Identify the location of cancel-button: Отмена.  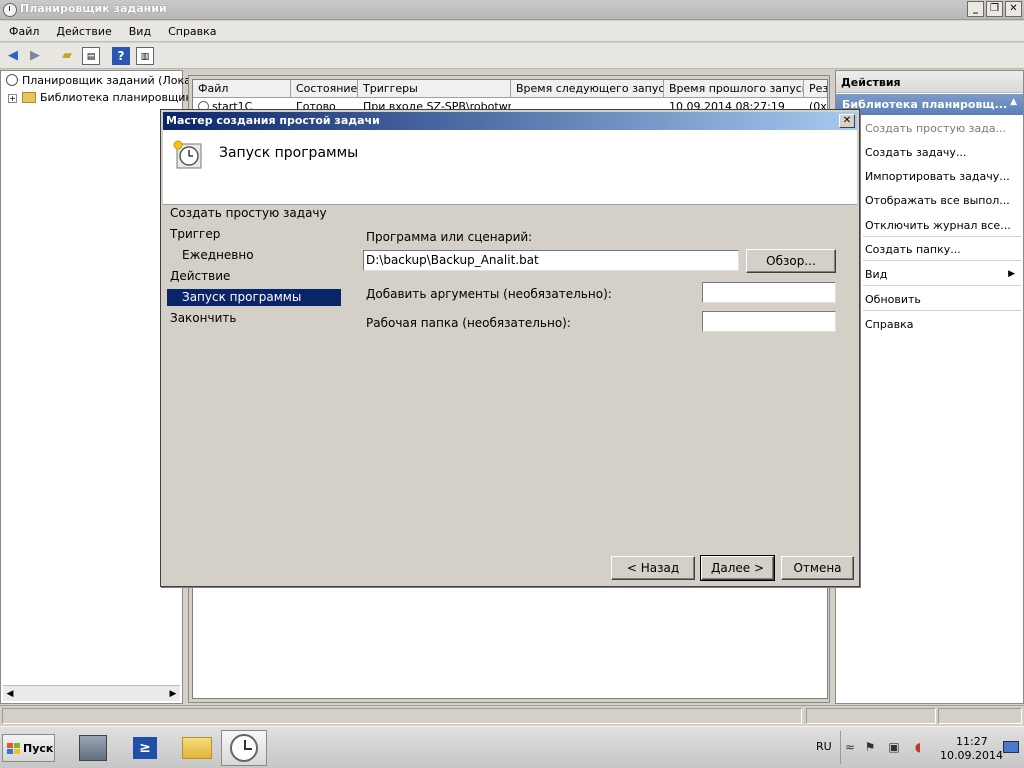
(817, 568).